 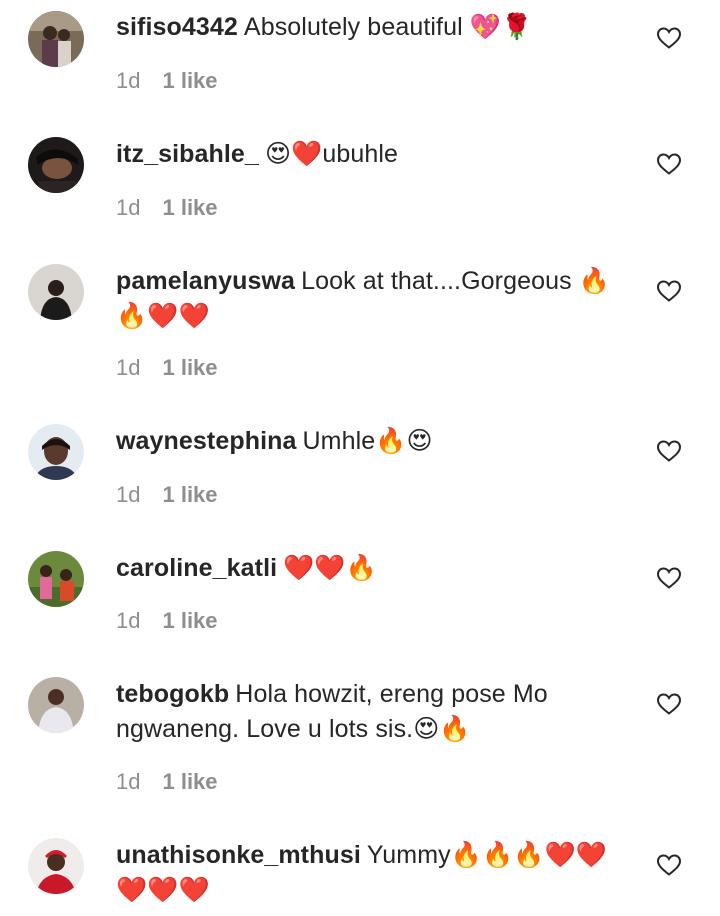 I want to click on comment-username: waynestephina, so click(x=206, y=441).